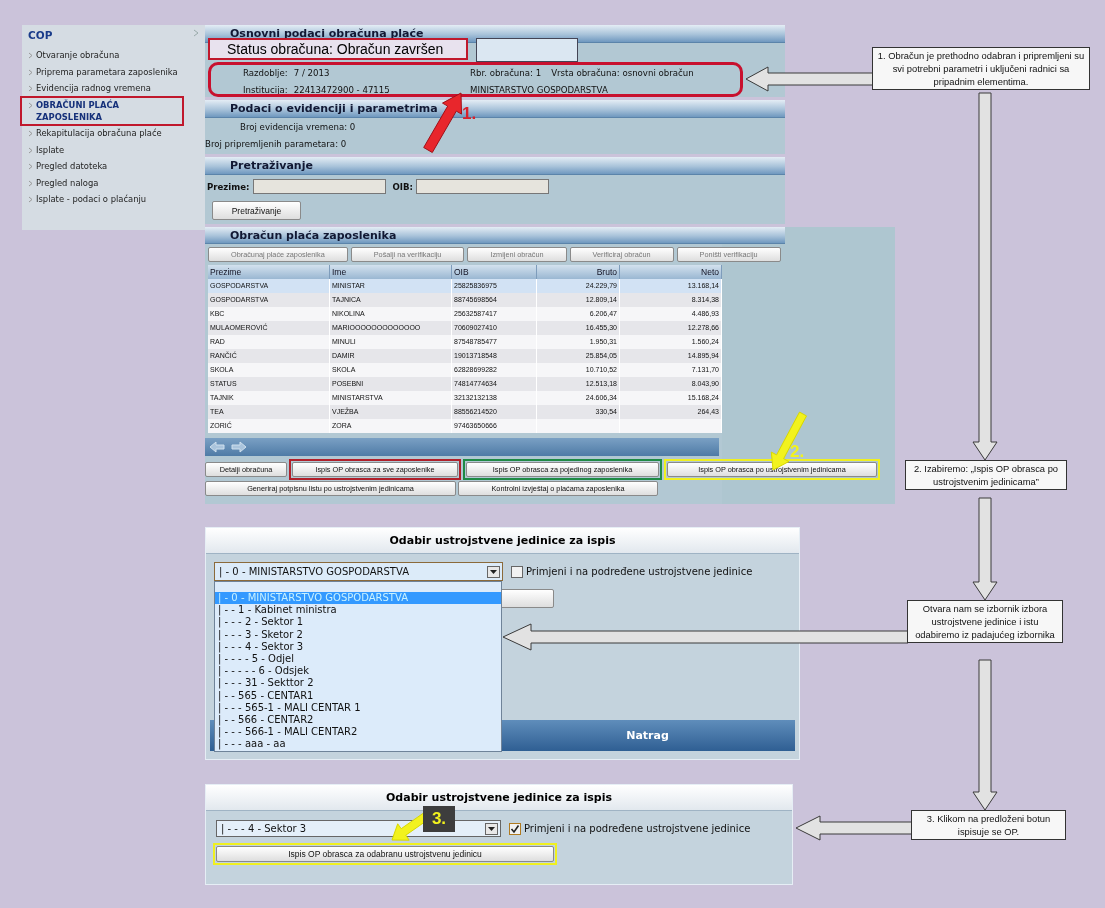  Describe the element at coordinates (986, 475) in the screenshot. I see `callout-note: 2. Izabiremo: „Ispis OP obrasca po ustrojstvenim jedinicama”` at that location.